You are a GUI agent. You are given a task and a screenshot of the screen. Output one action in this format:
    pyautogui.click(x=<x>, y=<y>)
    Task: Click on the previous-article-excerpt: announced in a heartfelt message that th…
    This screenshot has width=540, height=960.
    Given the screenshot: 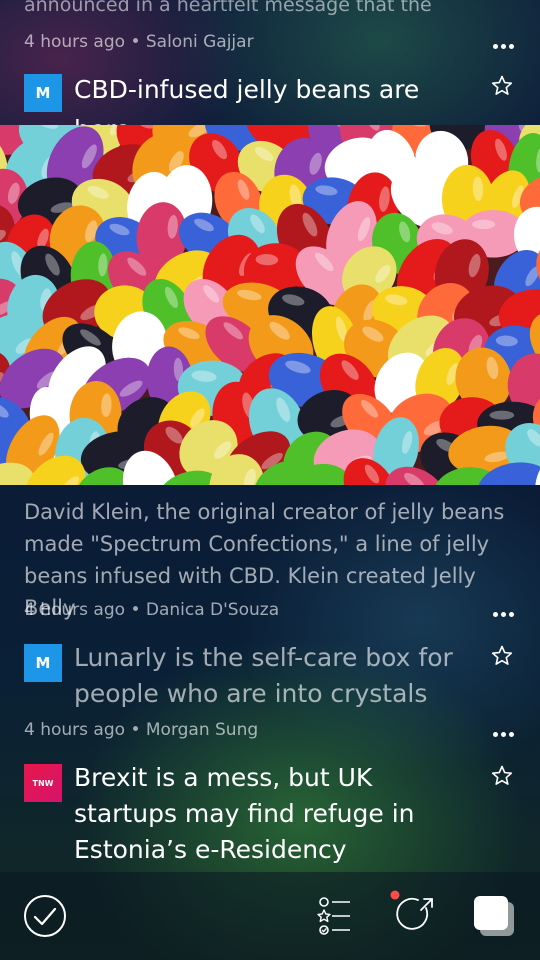 What is the action you would take?
    pyautogui.click(x=228, y=8)
    